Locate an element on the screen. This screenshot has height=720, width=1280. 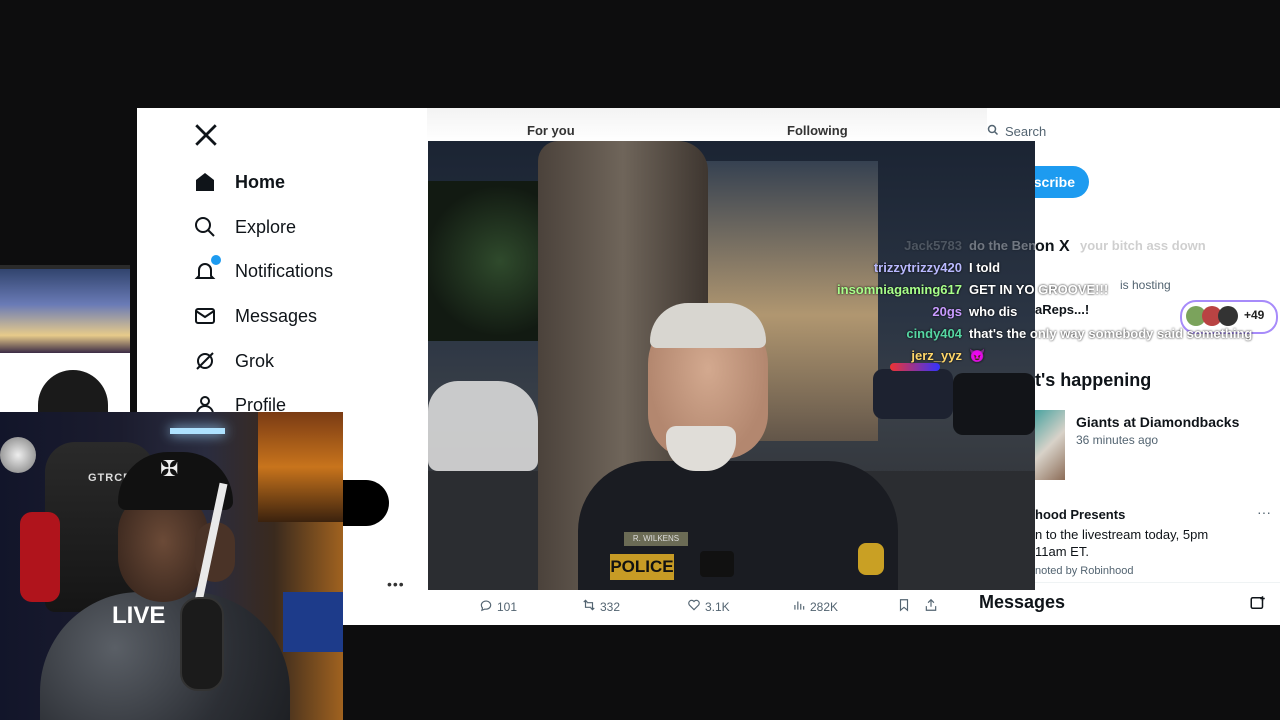
chat-username: insomniagaming617 is located at coordinates (899, 289).